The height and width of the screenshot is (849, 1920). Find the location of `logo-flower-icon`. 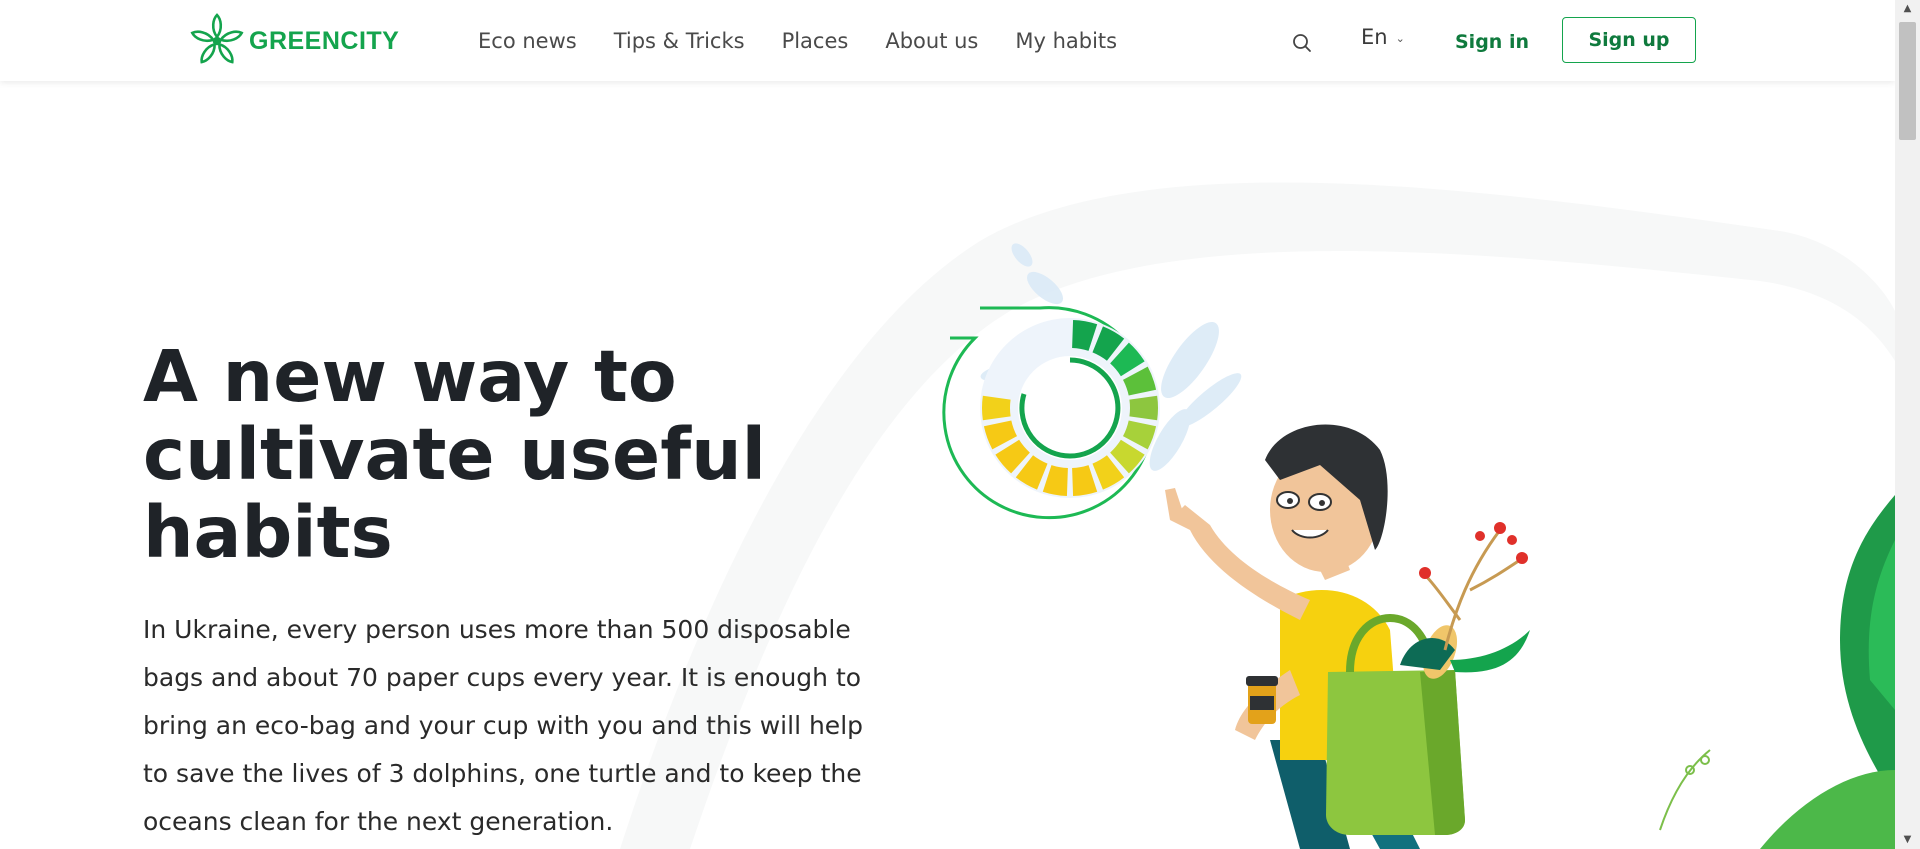

logo-flower-icon is located at coordinates (217, 38).